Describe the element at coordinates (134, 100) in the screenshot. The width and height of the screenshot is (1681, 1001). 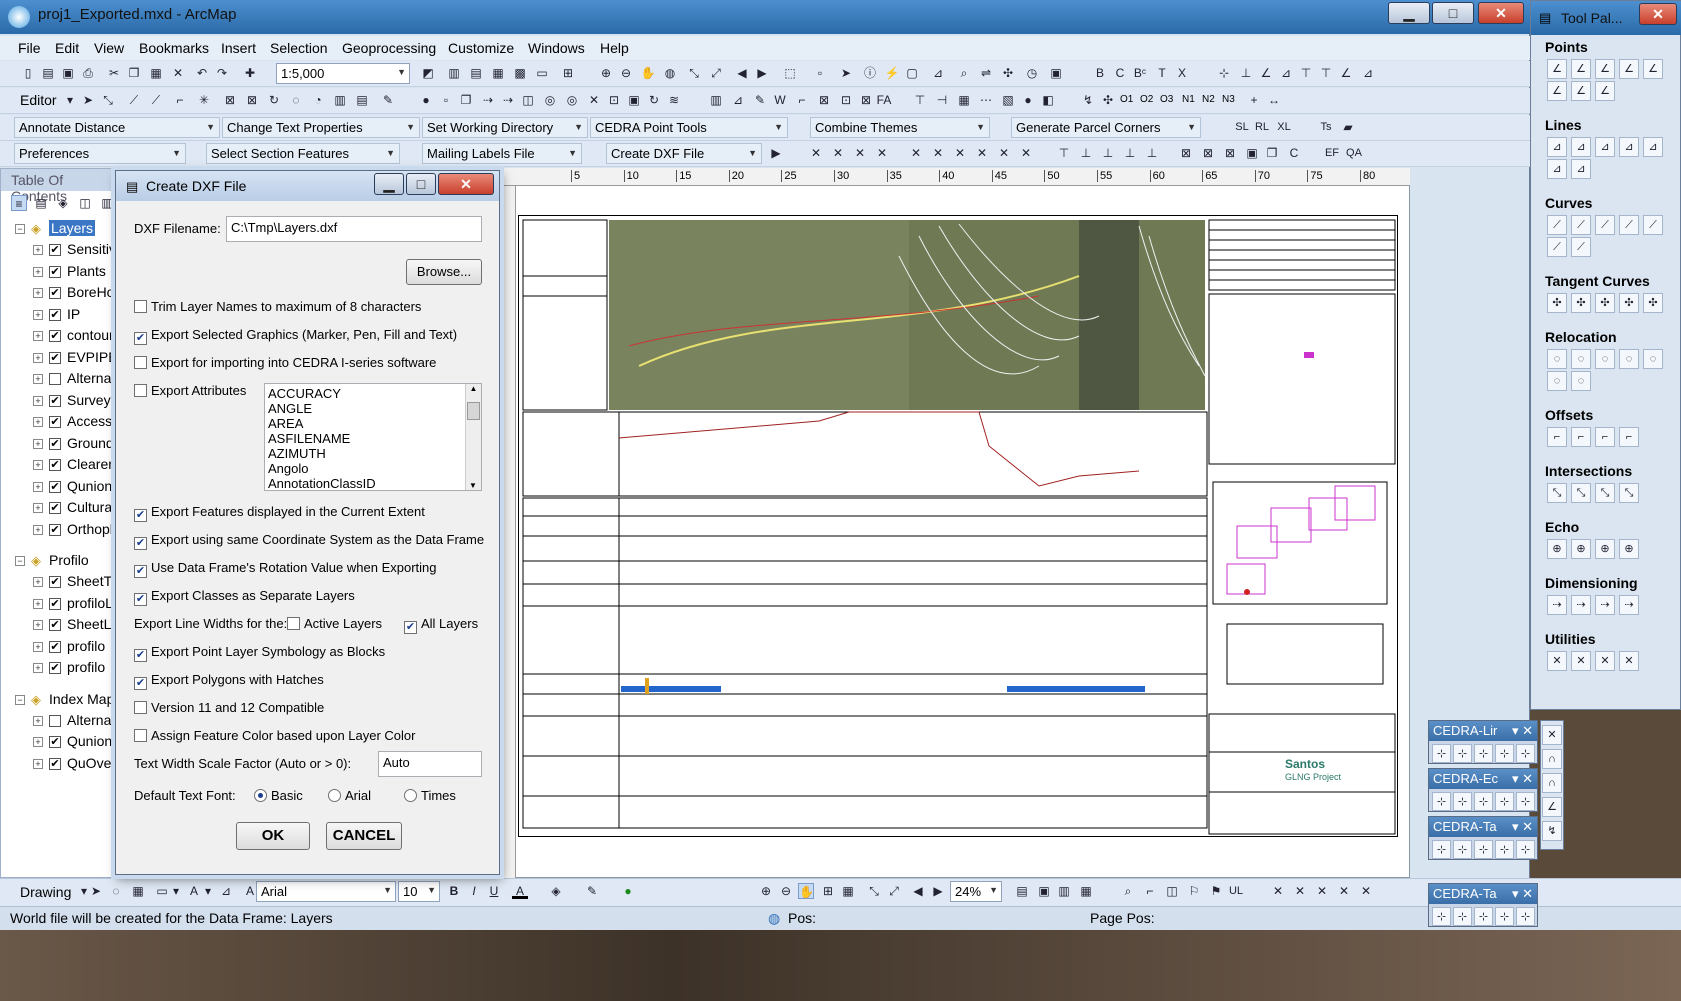
I see `straight-segment-icon: ⟋` at that location.